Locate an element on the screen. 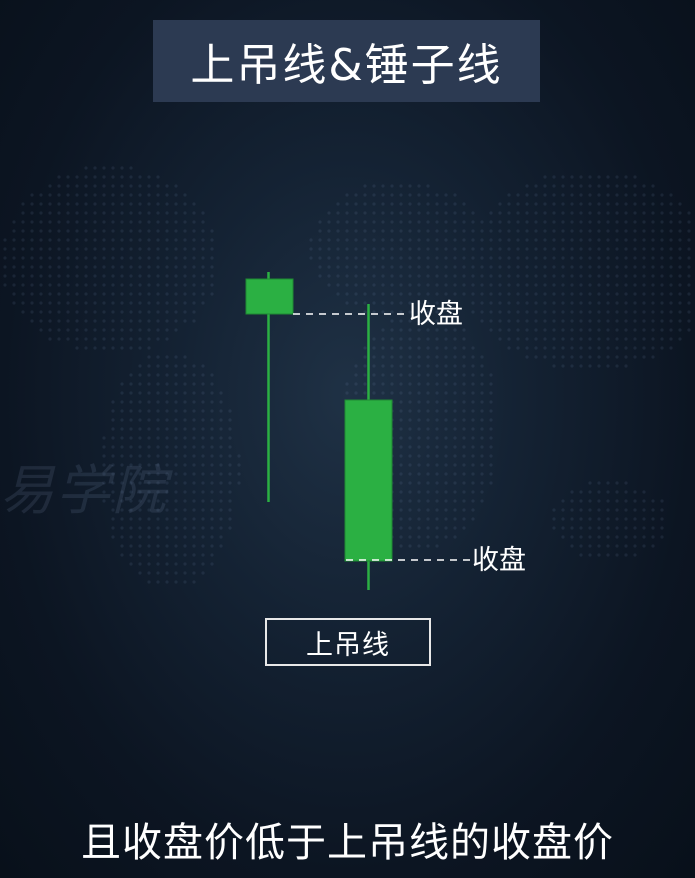 The image size is (695, 878). close-label-1: 收盘 is located at coordinates (436, 314).